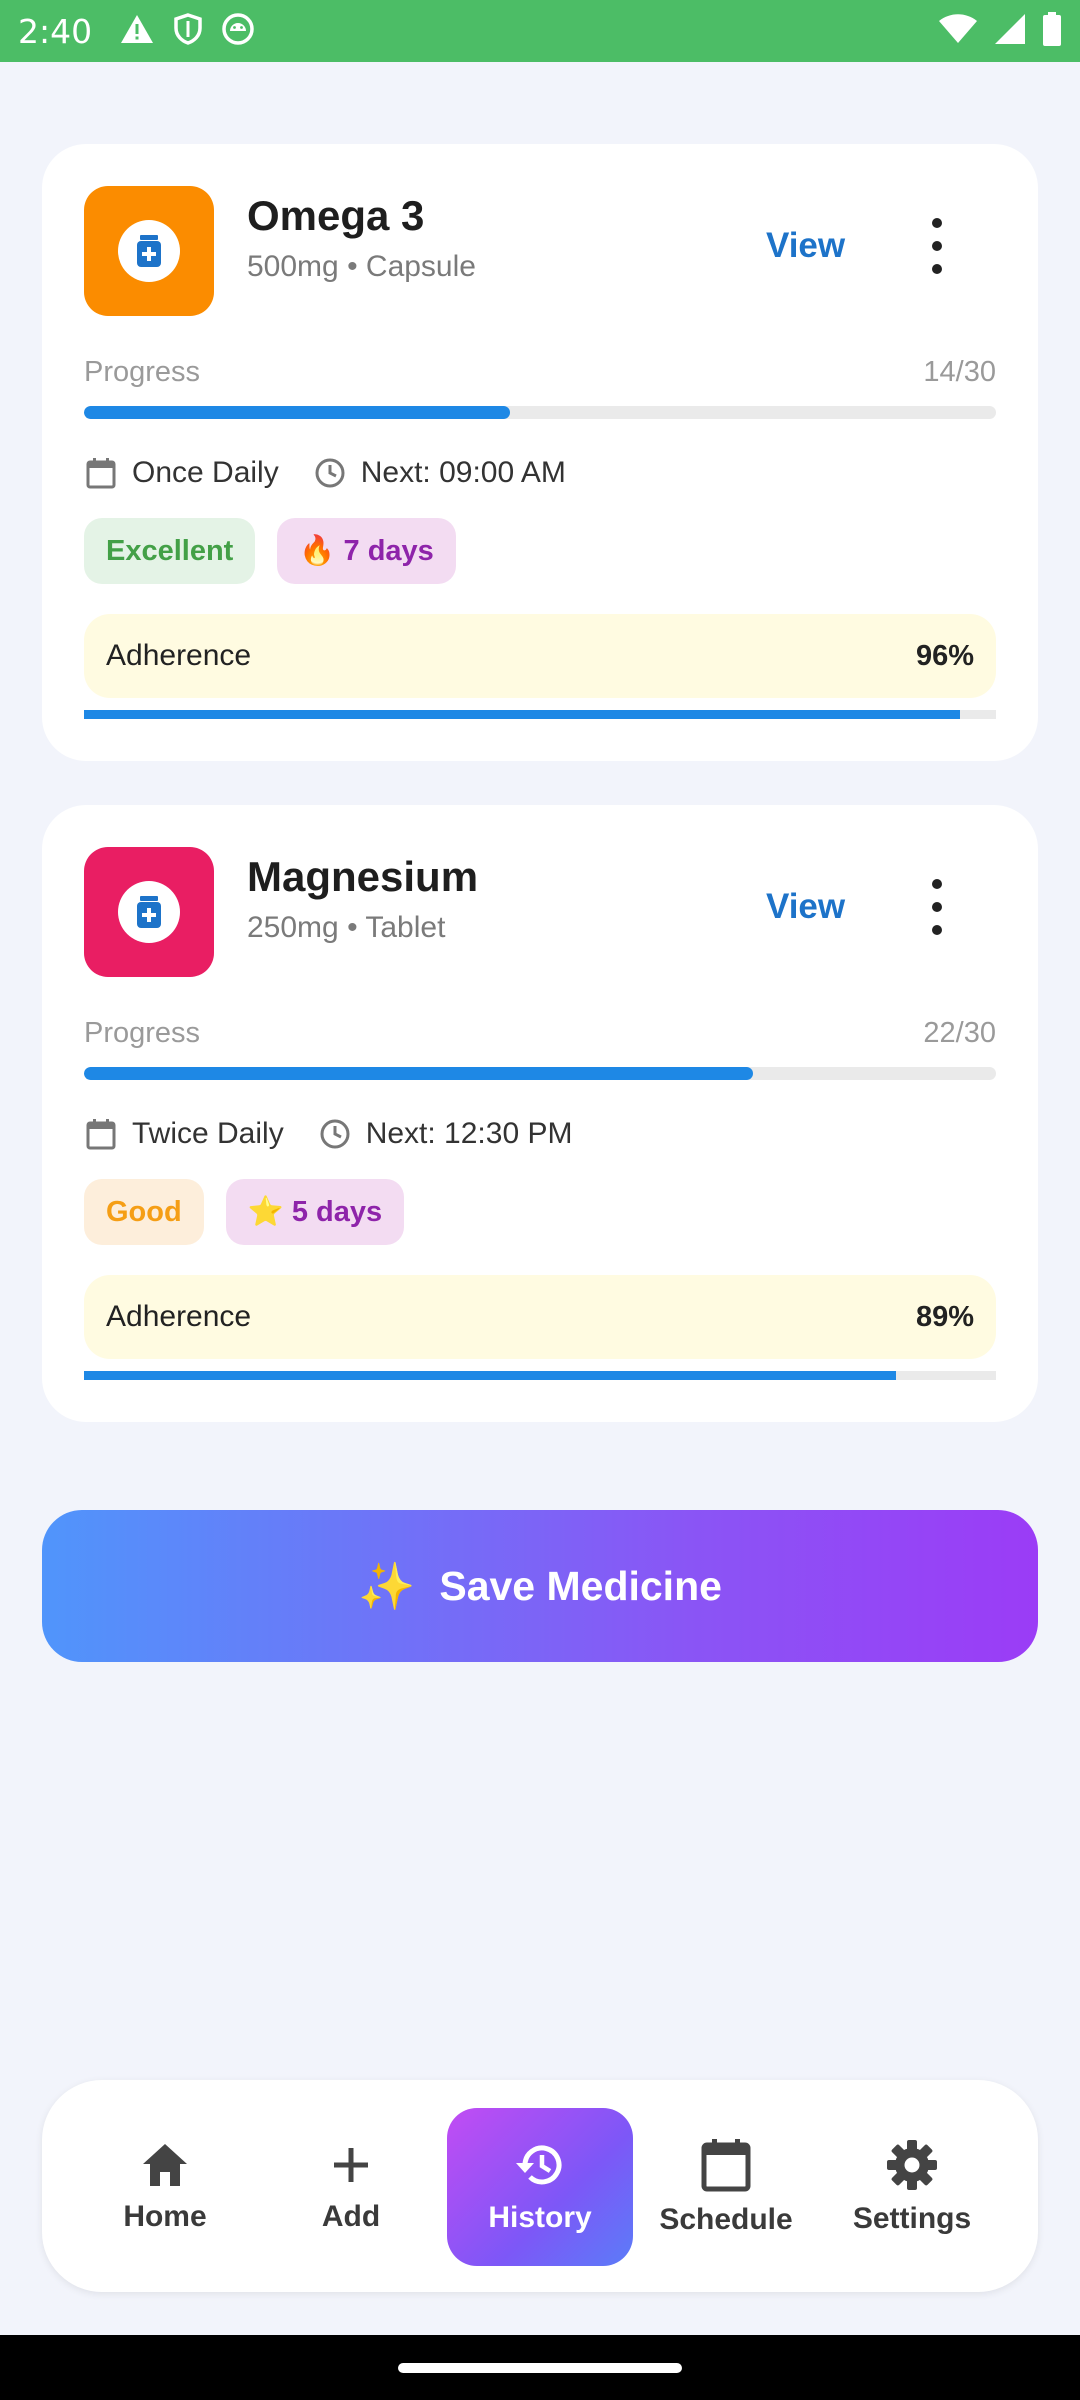 This screenshot has height=2400, width=1080. Describe the element at coordinates (959, 372) in the screenshot. I see `progress-count: 14/30` at that location.